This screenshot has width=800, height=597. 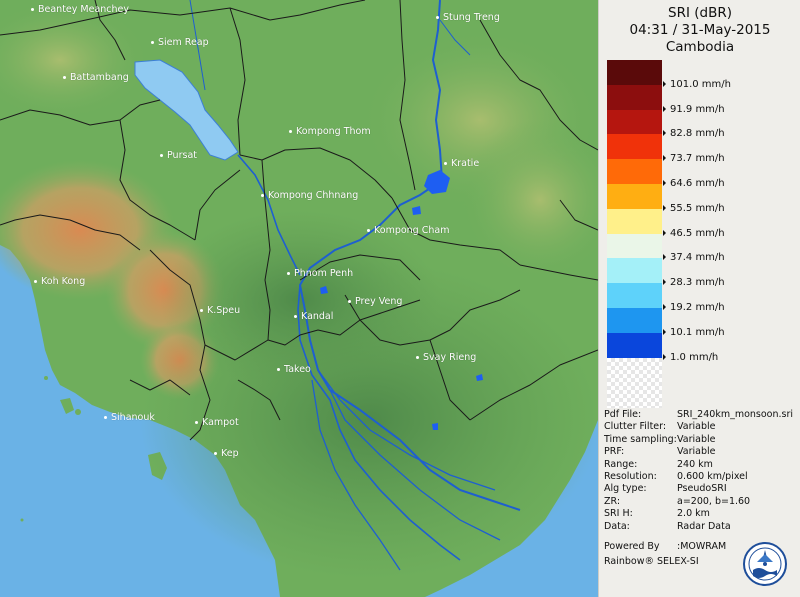 I want to click on legend-label: 46.5 mm/h, so click(x=694, y=234).